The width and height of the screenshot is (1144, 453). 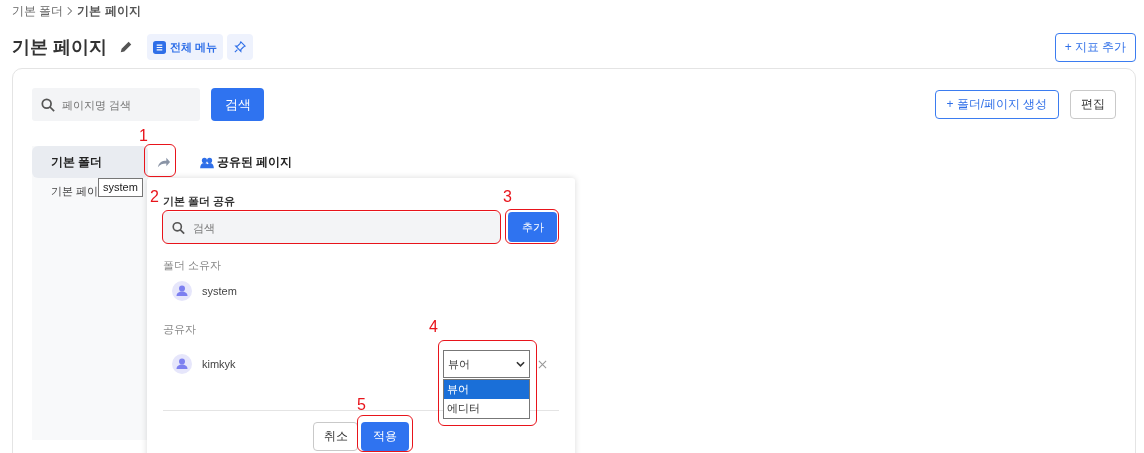 What do you see at coordinates (335, 436) in the screenshot?
I see `cancel-button: 취소` at bounding box center [335, 436].